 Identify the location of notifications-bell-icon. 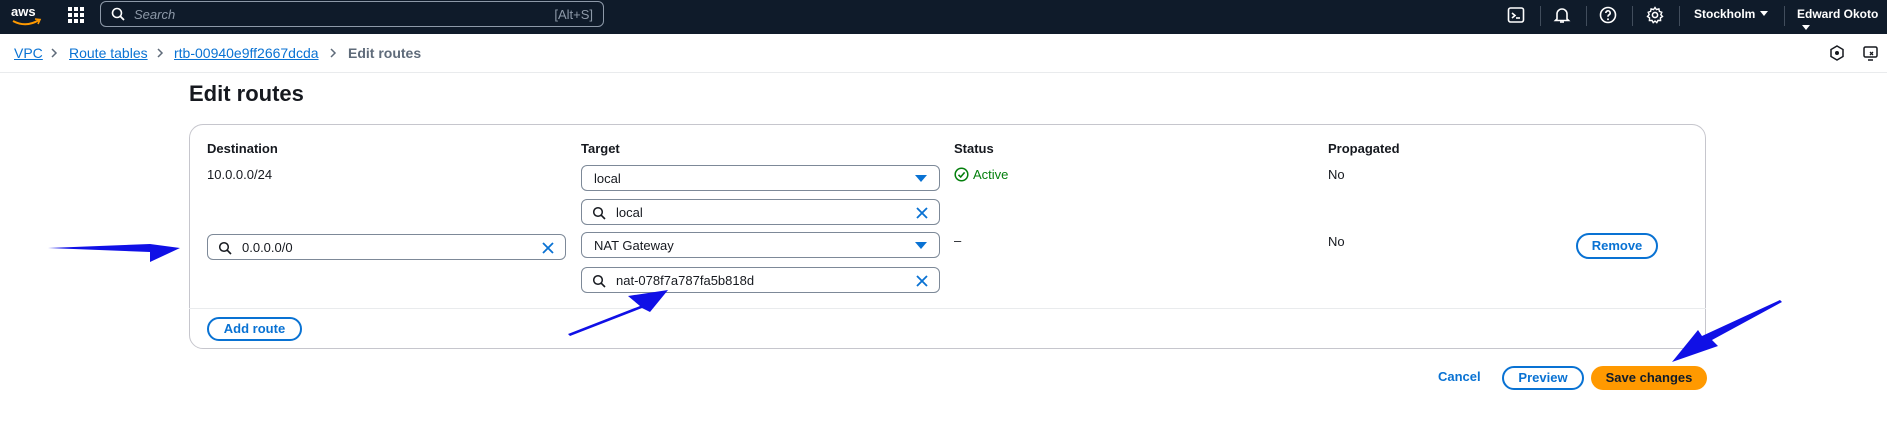
(1562, 15).